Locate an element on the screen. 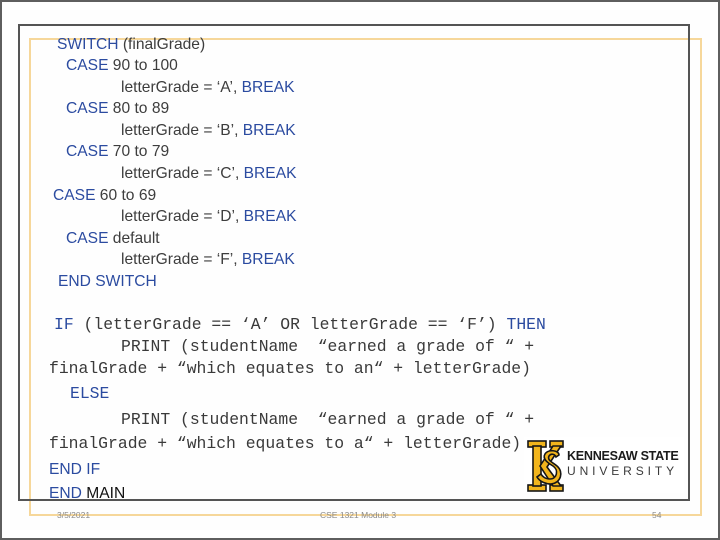  code-line-case-60: CASE 60 to 69 is located at coordinates (104, 196).